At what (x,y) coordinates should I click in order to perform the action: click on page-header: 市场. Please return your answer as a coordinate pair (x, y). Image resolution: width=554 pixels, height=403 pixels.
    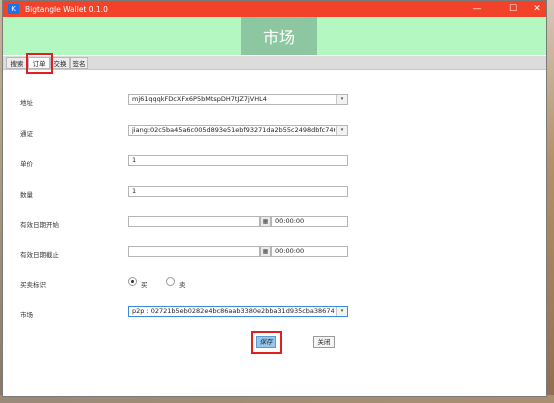
    Looking at the image, I should click on (274, 36).